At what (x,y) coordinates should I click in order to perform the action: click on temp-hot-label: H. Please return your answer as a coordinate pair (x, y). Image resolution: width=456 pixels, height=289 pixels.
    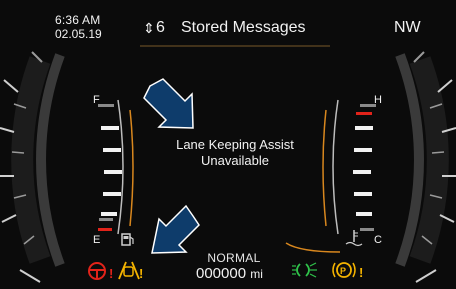
    Looking at the image, I should click on (378, 100).